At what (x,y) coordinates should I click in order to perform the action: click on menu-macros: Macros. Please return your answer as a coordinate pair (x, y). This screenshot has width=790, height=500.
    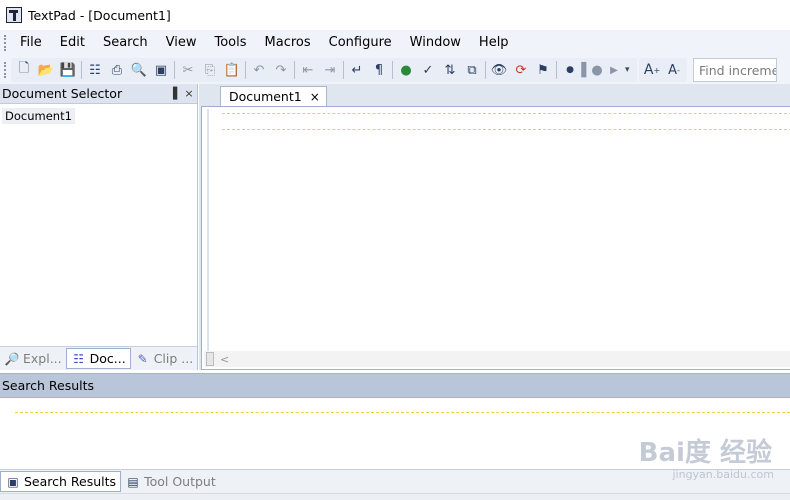
    Looking at the image, I should click on (288, 43).